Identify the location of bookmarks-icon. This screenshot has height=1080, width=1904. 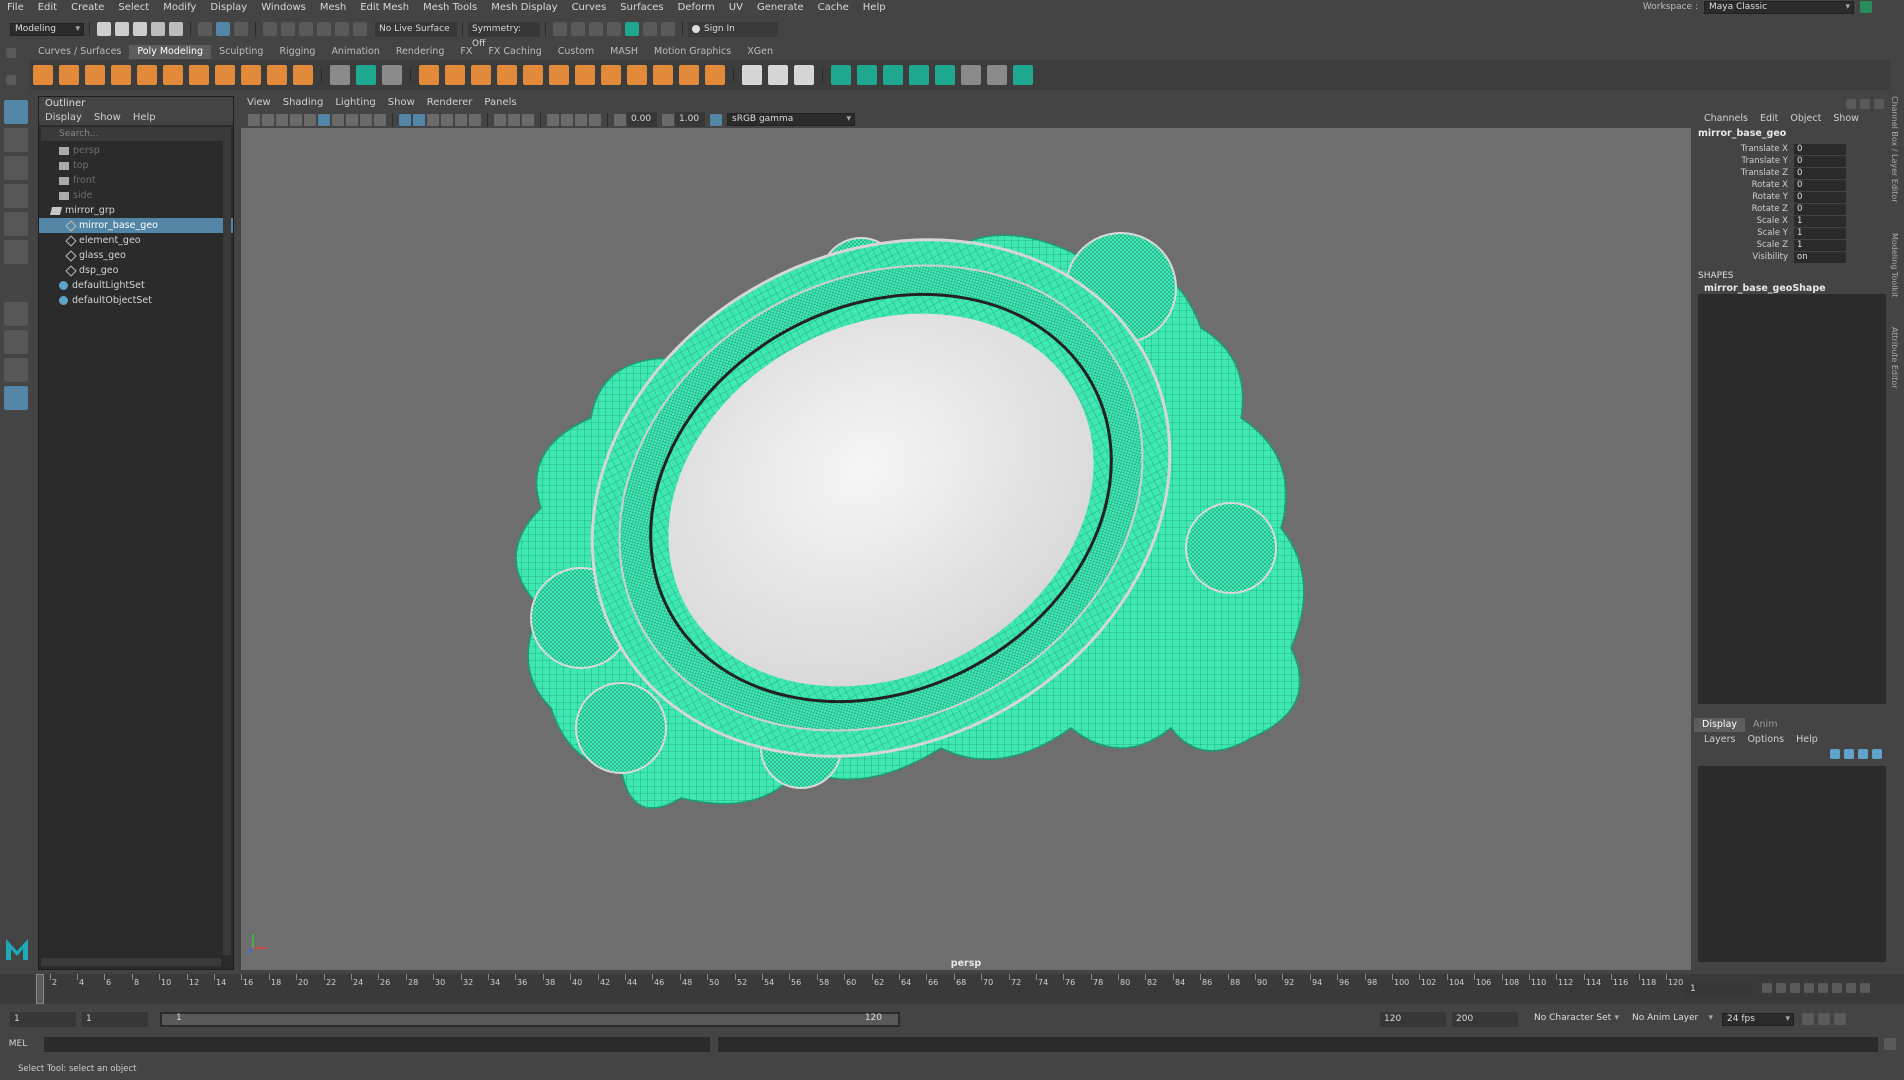
(282, 119).